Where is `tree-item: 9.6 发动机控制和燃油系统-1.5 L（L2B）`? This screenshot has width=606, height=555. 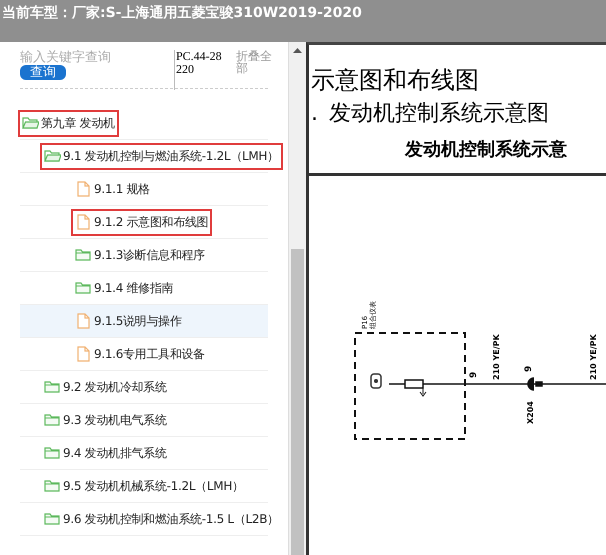 tree-item: 9.6 发动机控制和燃油系统-1.5 L（L2B） is located at coordinates (161, 519).